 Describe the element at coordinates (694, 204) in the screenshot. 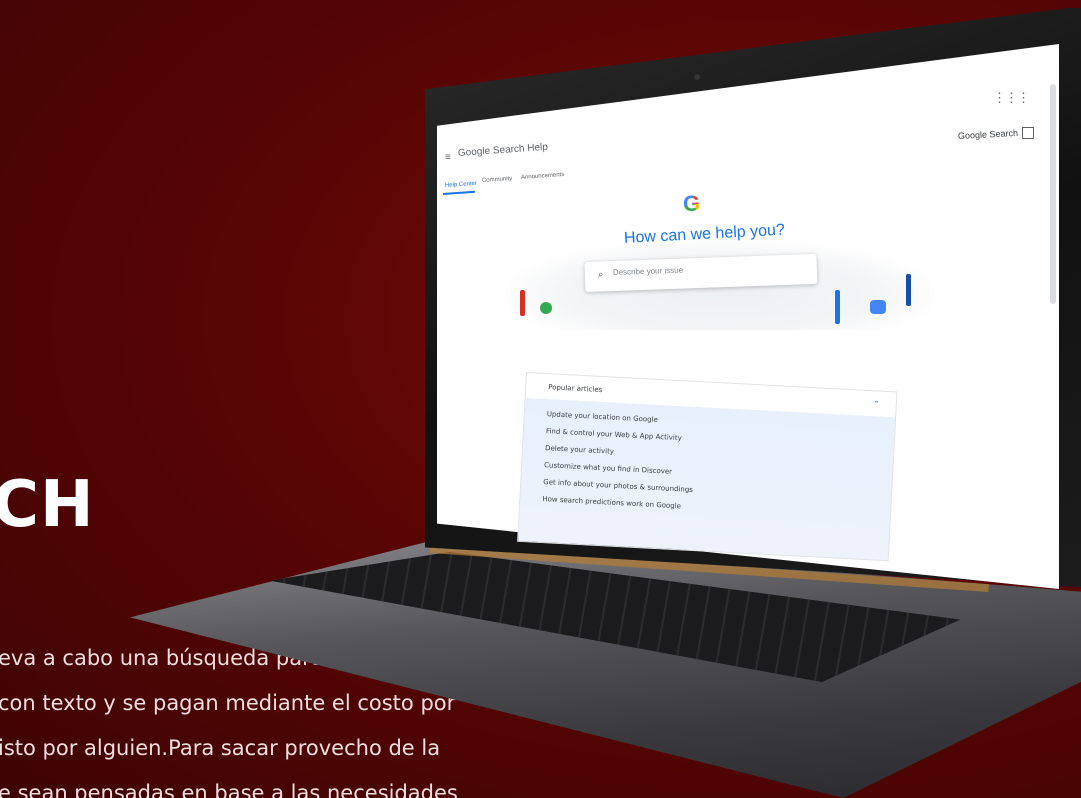

I see `google-logo: G` at that location.